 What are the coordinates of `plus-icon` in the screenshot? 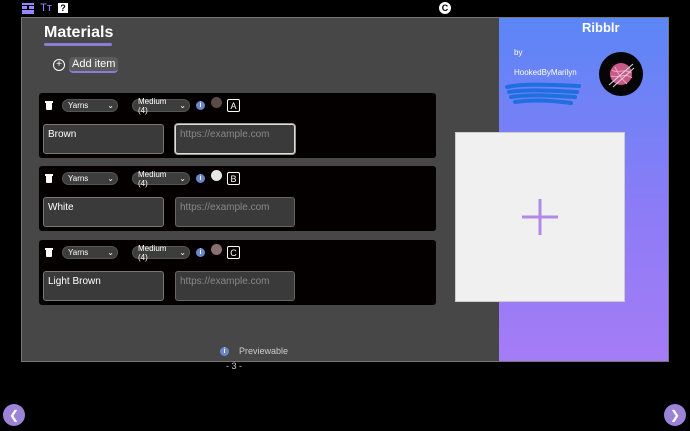 It's located at (540, 217).